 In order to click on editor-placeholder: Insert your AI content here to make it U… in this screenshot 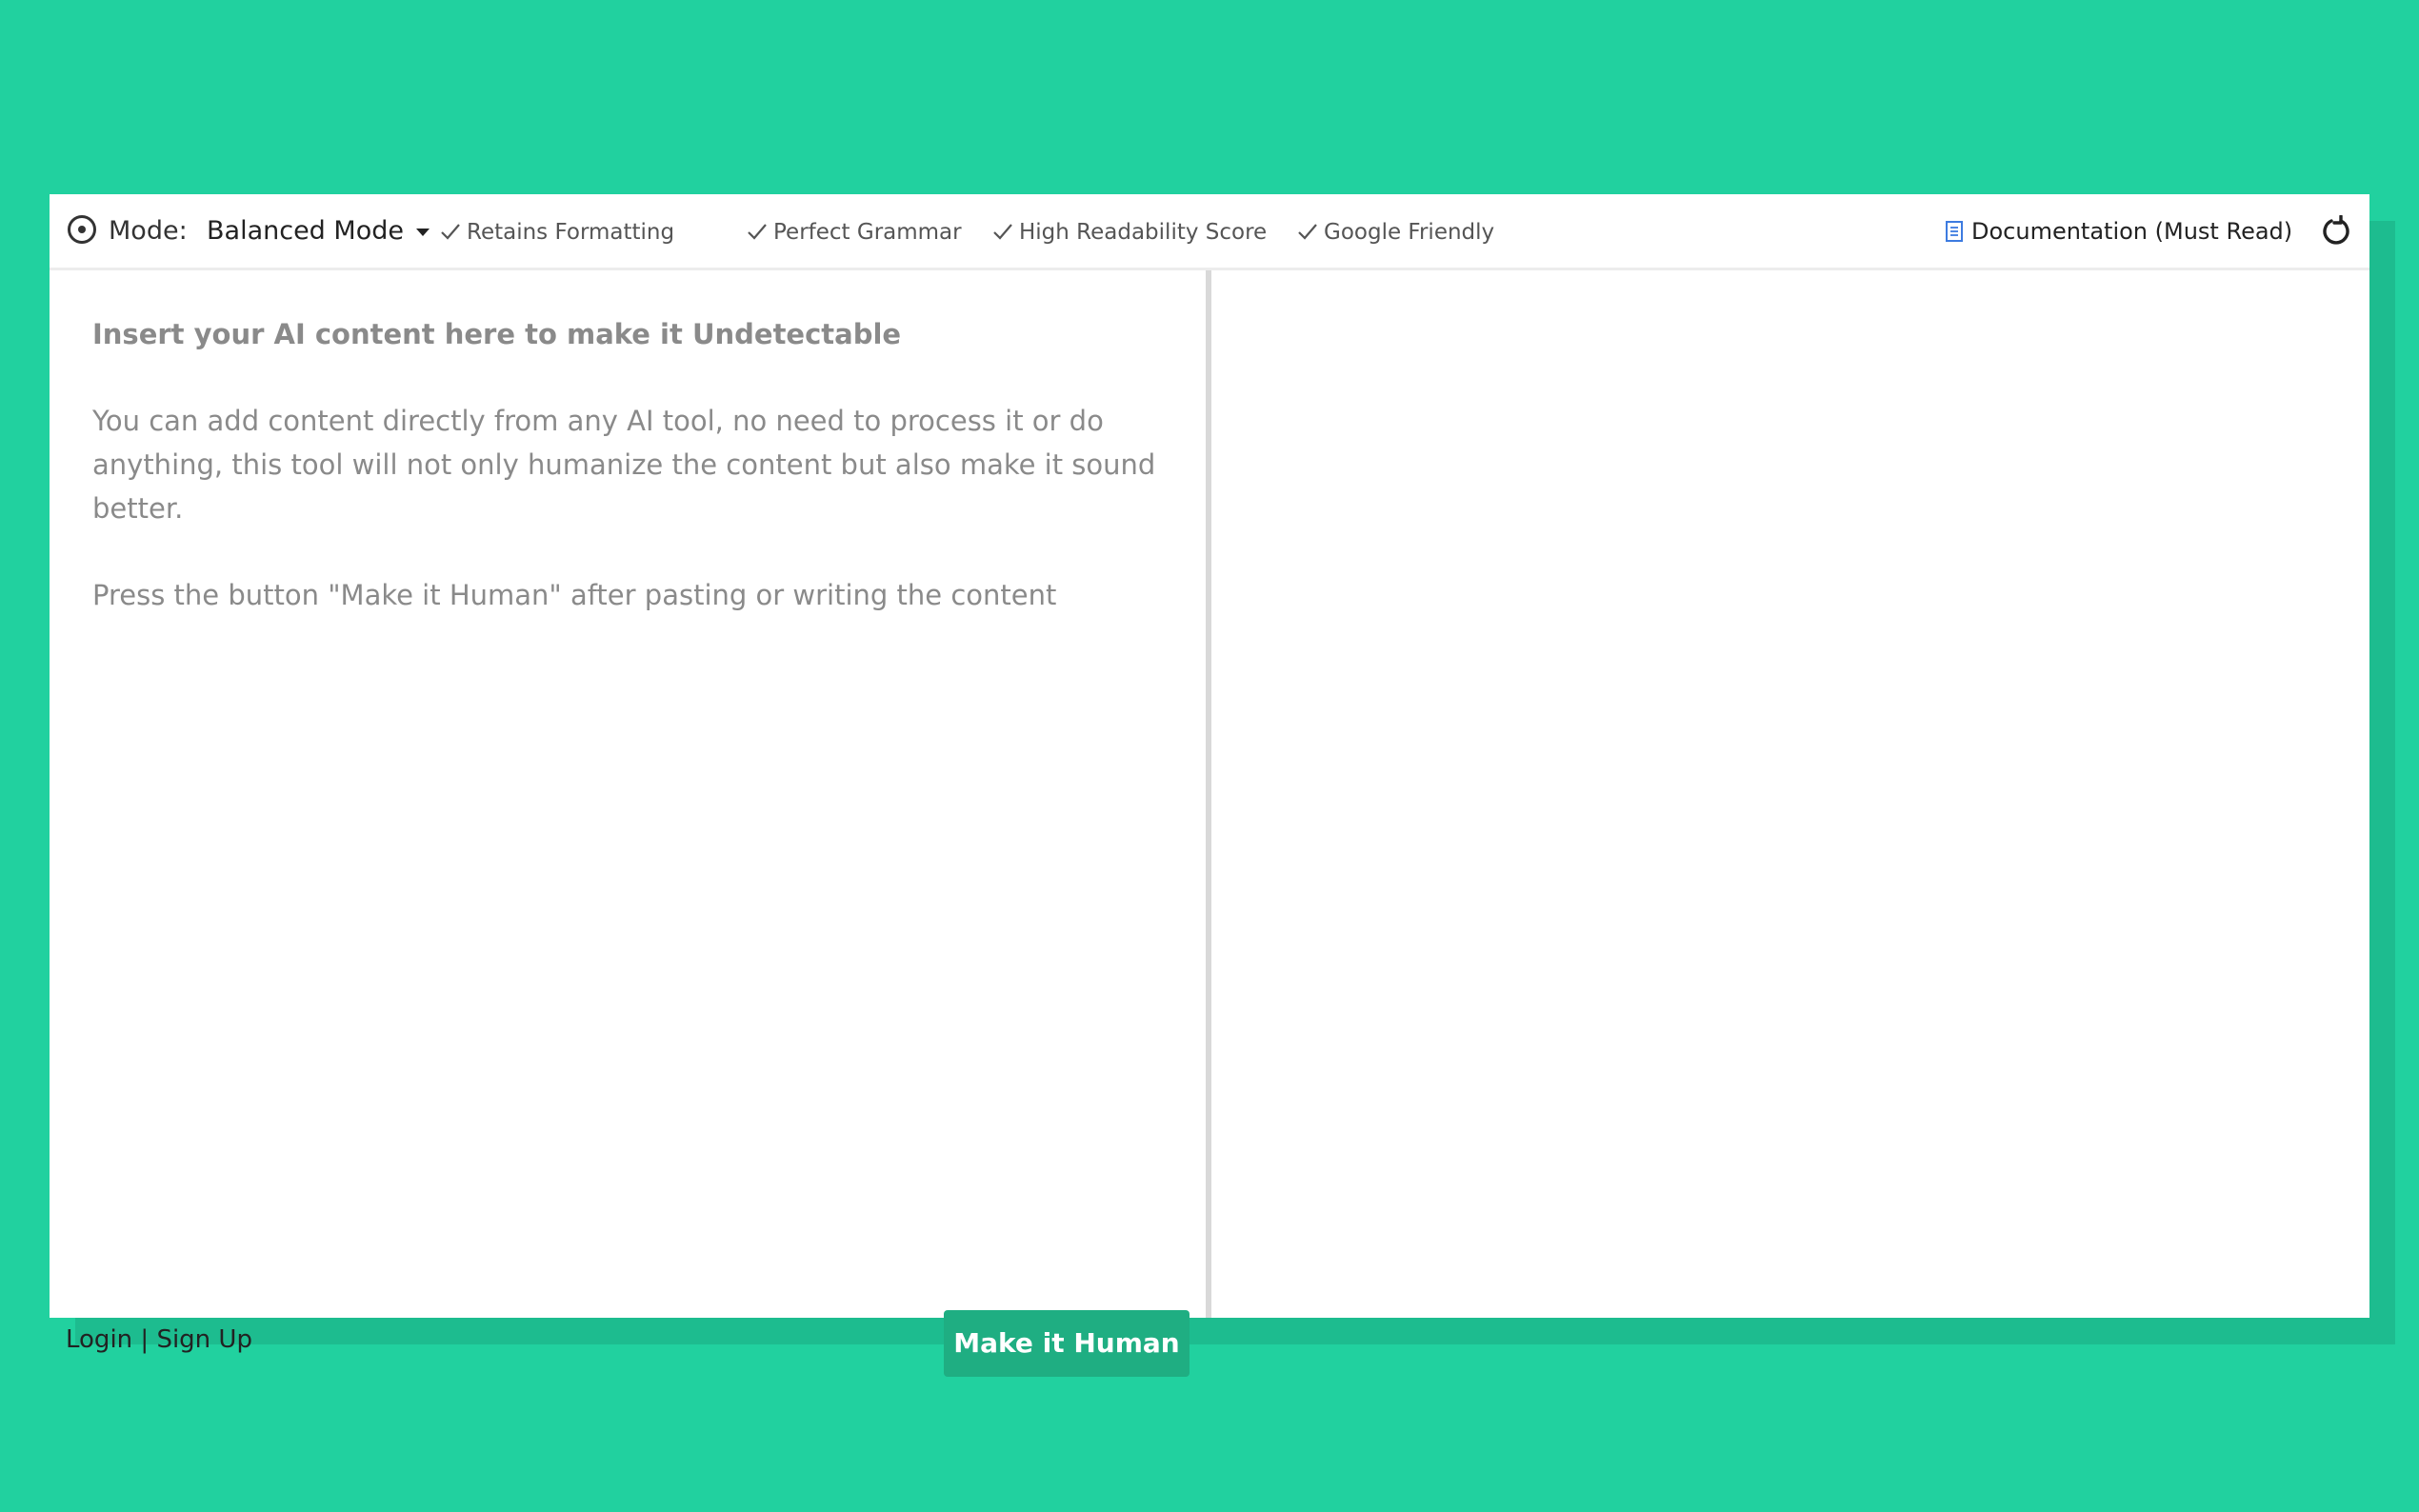, I will do `click(640, 486)`.